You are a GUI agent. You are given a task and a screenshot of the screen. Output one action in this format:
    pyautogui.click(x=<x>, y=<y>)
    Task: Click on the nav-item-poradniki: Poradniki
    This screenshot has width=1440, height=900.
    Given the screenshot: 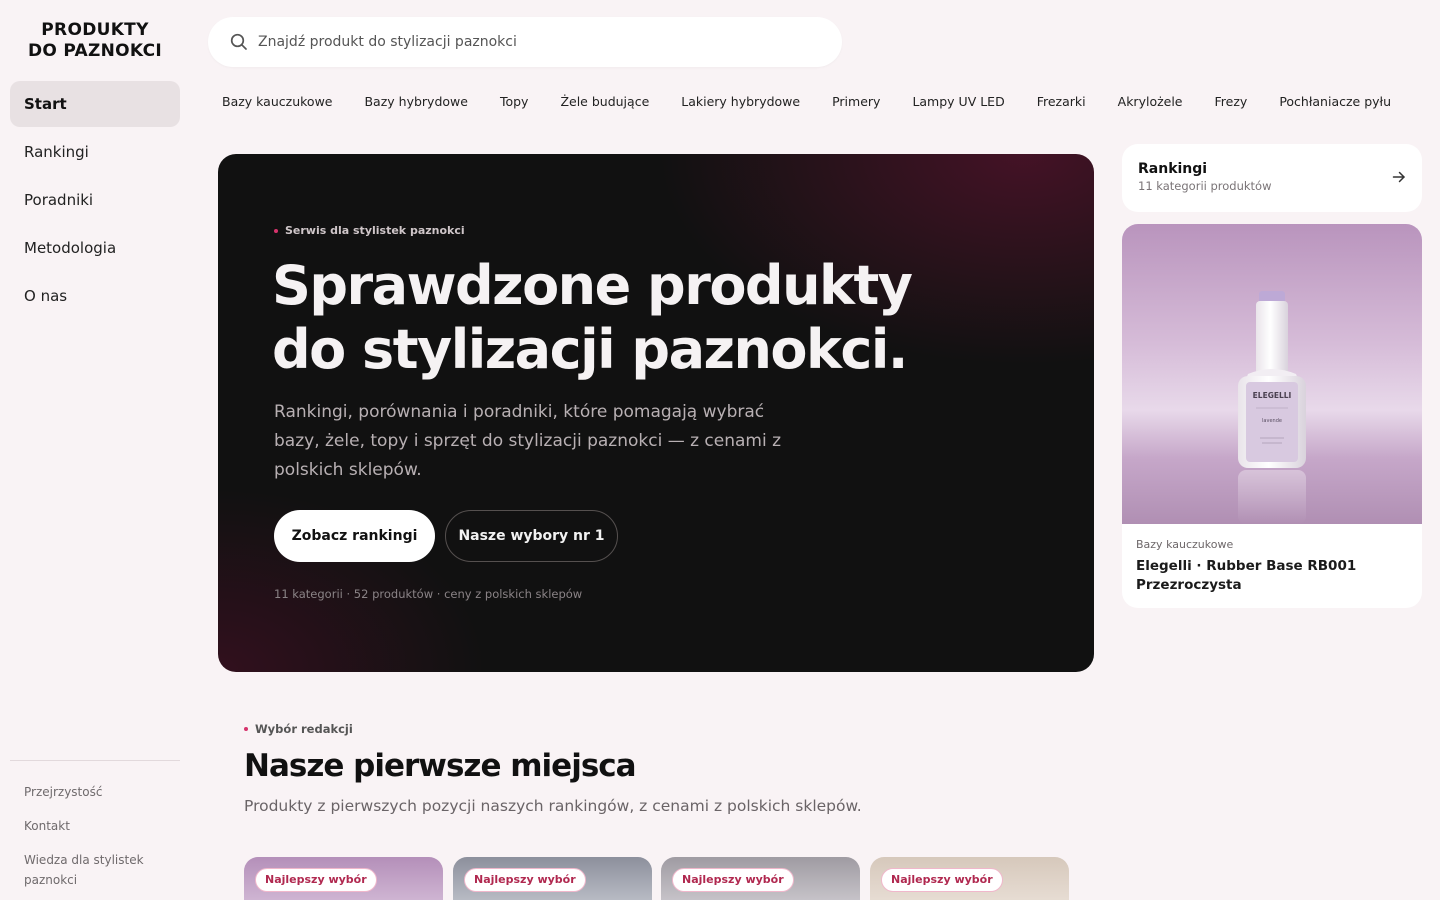 What is the action you would take?
    pyautogui.click(x=95, y=200)
    